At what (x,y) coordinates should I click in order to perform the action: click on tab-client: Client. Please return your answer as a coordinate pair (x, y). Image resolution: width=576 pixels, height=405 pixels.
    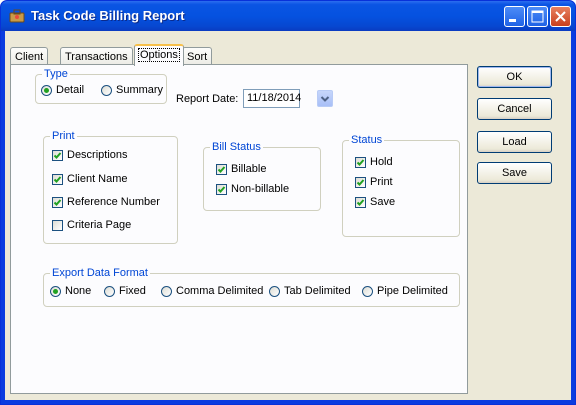
    Looking at the image, I should click on (29, 56).